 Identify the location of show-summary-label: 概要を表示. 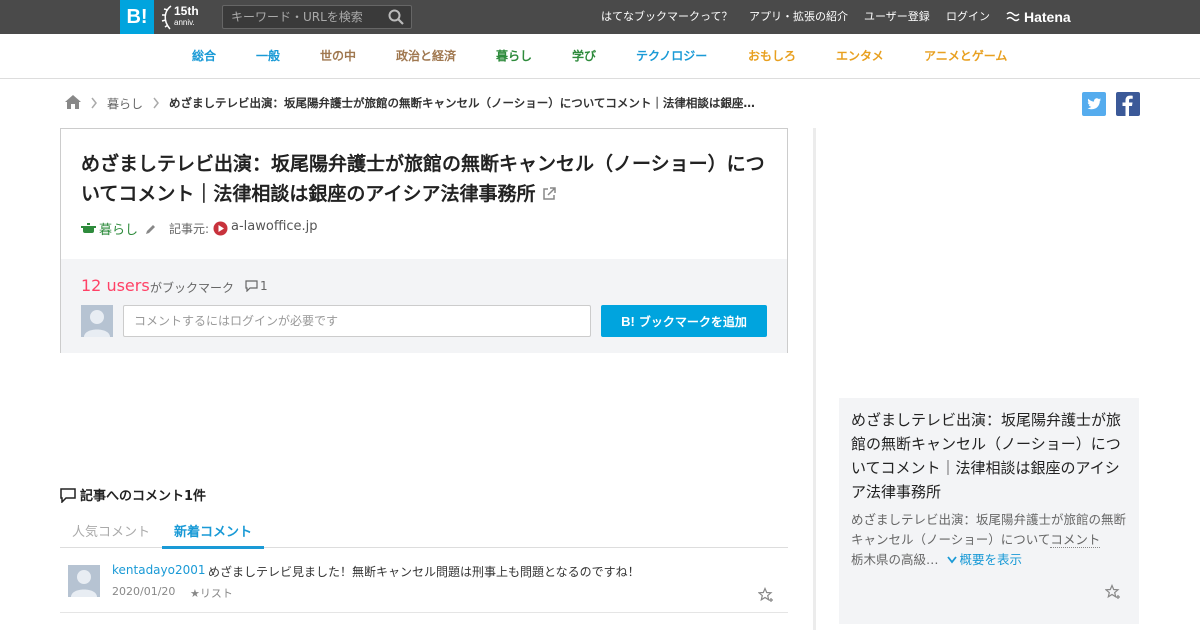
(991, 559).